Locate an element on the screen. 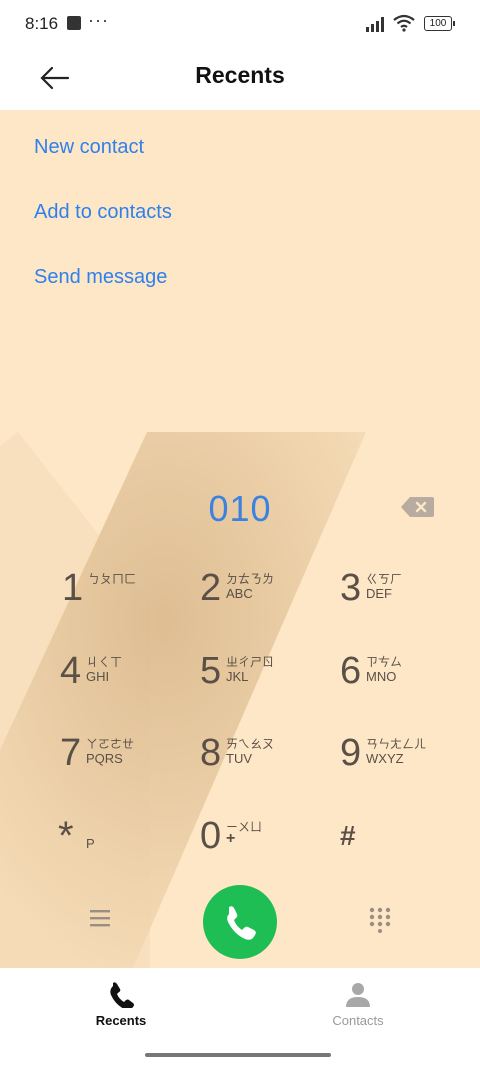  key-digit: 5 is located at coordinates (211, 671).